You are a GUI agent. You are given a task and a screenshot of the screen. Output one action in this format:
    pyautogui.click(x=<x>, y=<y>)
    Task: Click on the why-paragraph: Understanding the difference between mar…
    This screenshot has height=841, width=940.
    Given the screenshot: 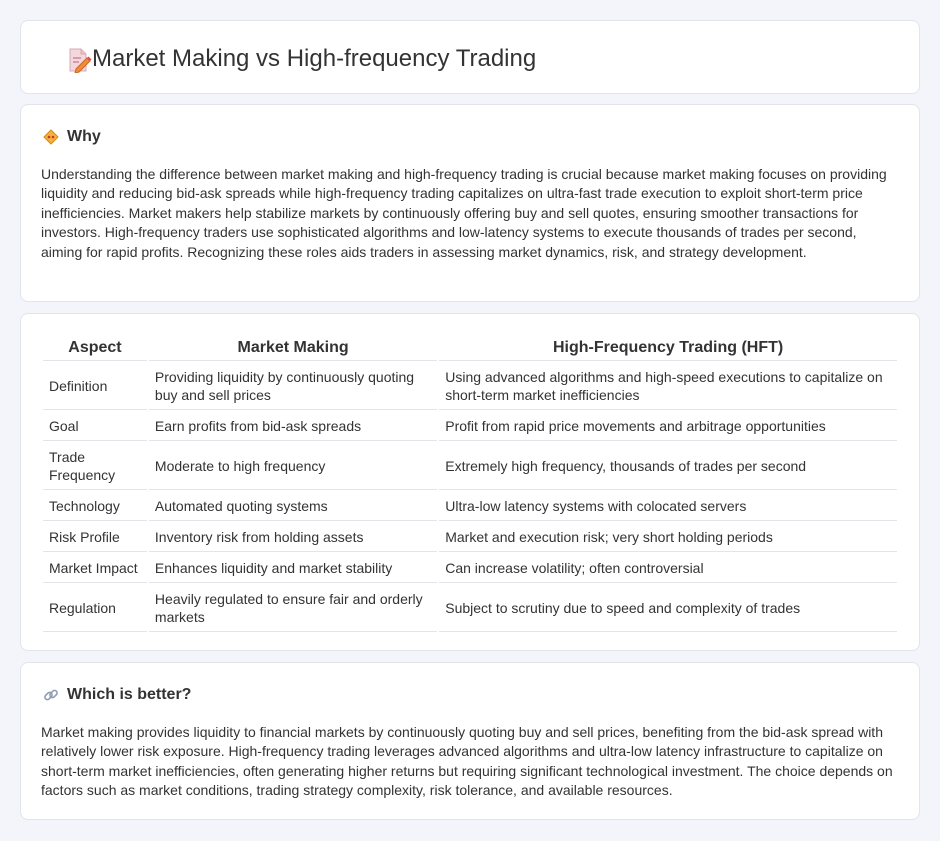 What is the action you would take?
    pyautogui.click(x=464, y=213)
    